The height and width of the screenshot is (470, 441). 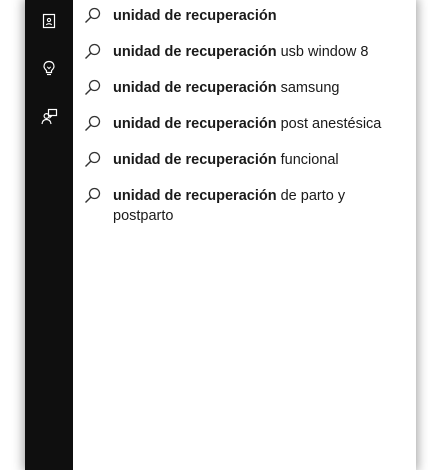 I want to click on feedback-button, so click(x=49, y=117).